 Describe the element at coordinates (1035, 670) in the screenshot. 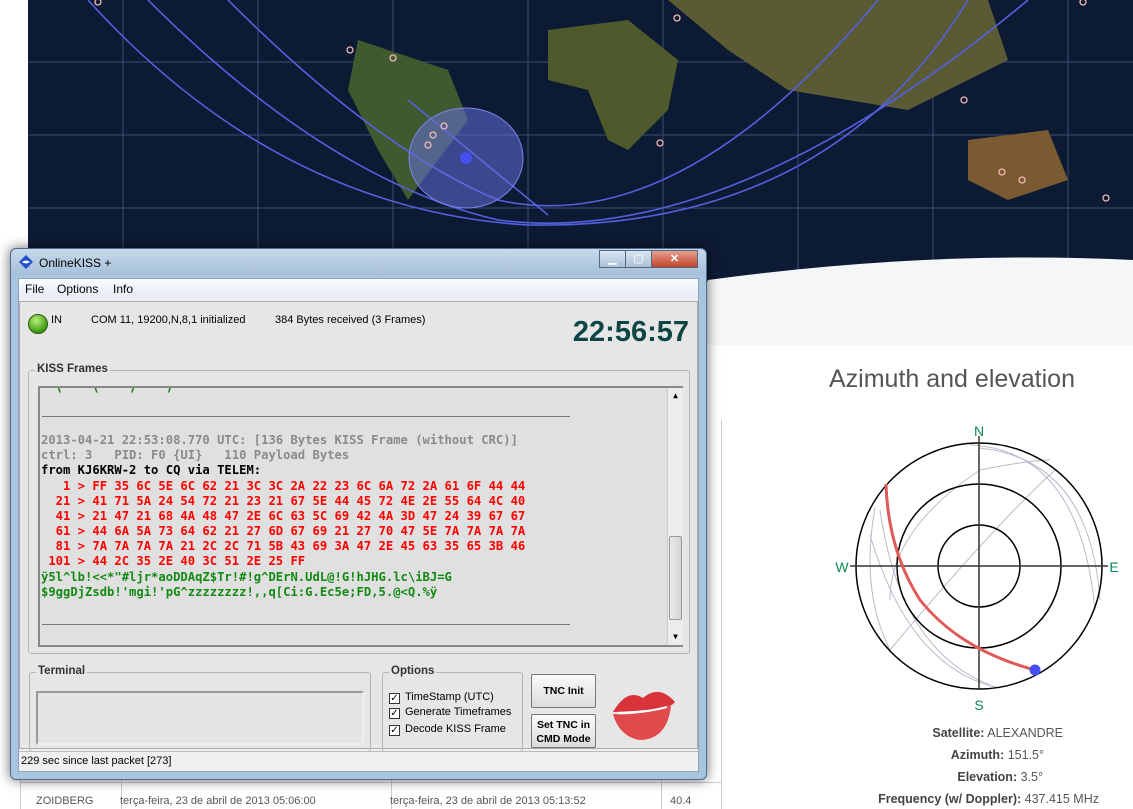

I see `satellite-position` at that location.